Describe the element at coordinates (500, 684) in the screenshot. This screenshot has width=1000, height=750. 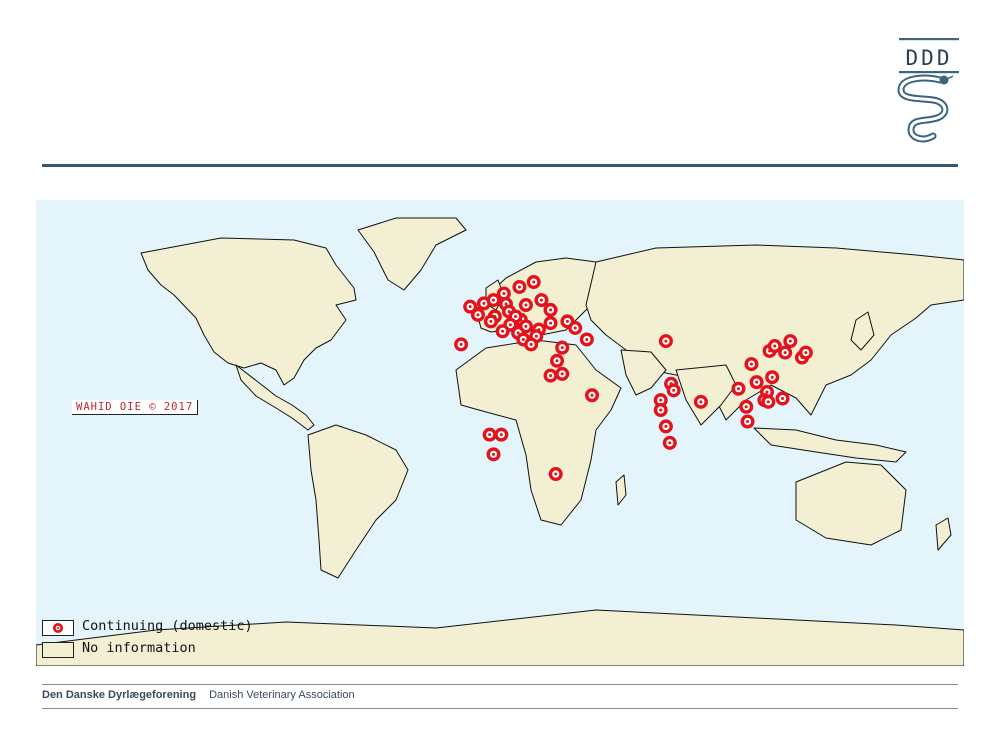
I see `footer-divider-top` at that location.